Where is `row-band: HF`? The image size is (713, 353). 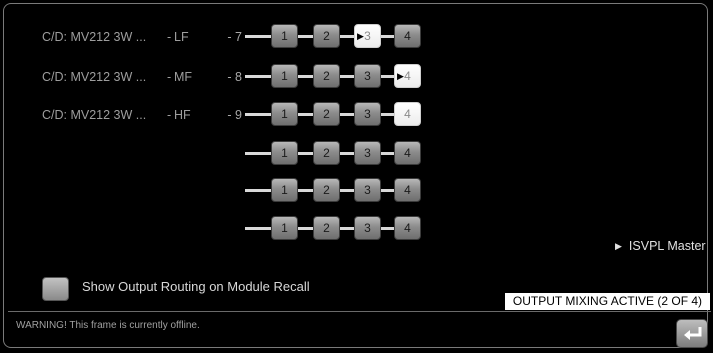 row-band: HF is located at coordinates (182, 115).